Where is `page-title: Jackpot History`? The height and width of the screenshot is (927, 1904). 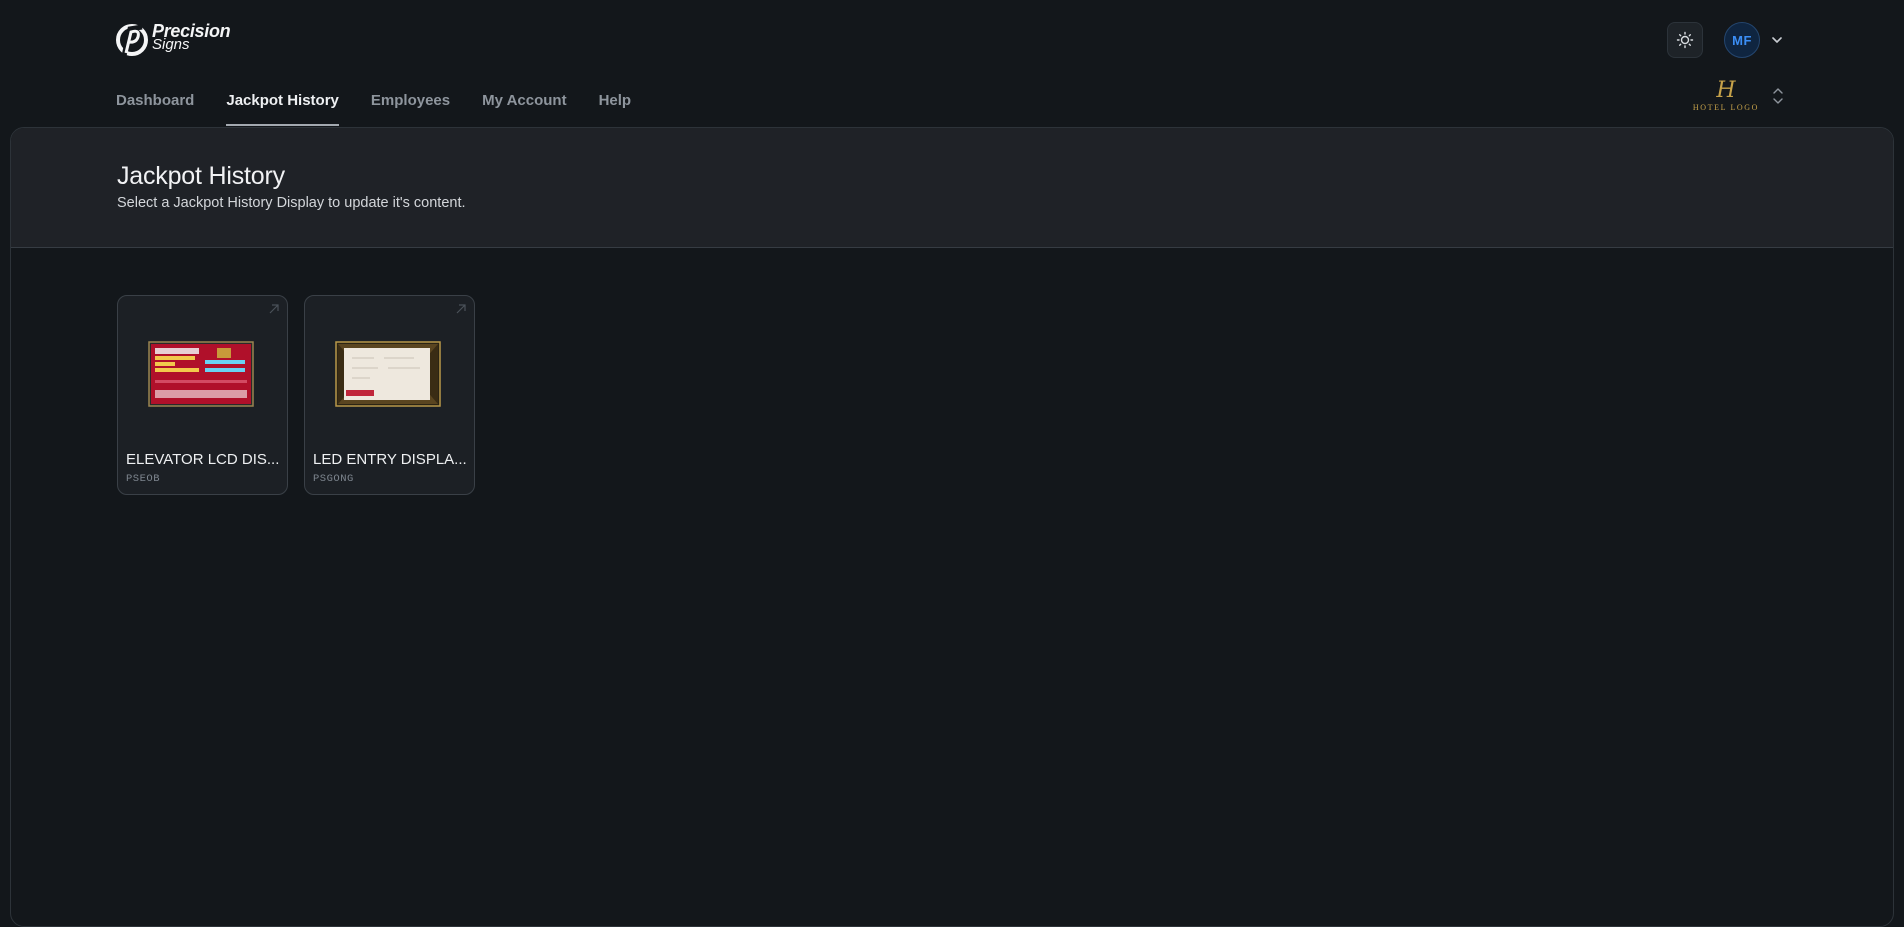 page-title: Jackpot History is located at coordinates (201, 176).